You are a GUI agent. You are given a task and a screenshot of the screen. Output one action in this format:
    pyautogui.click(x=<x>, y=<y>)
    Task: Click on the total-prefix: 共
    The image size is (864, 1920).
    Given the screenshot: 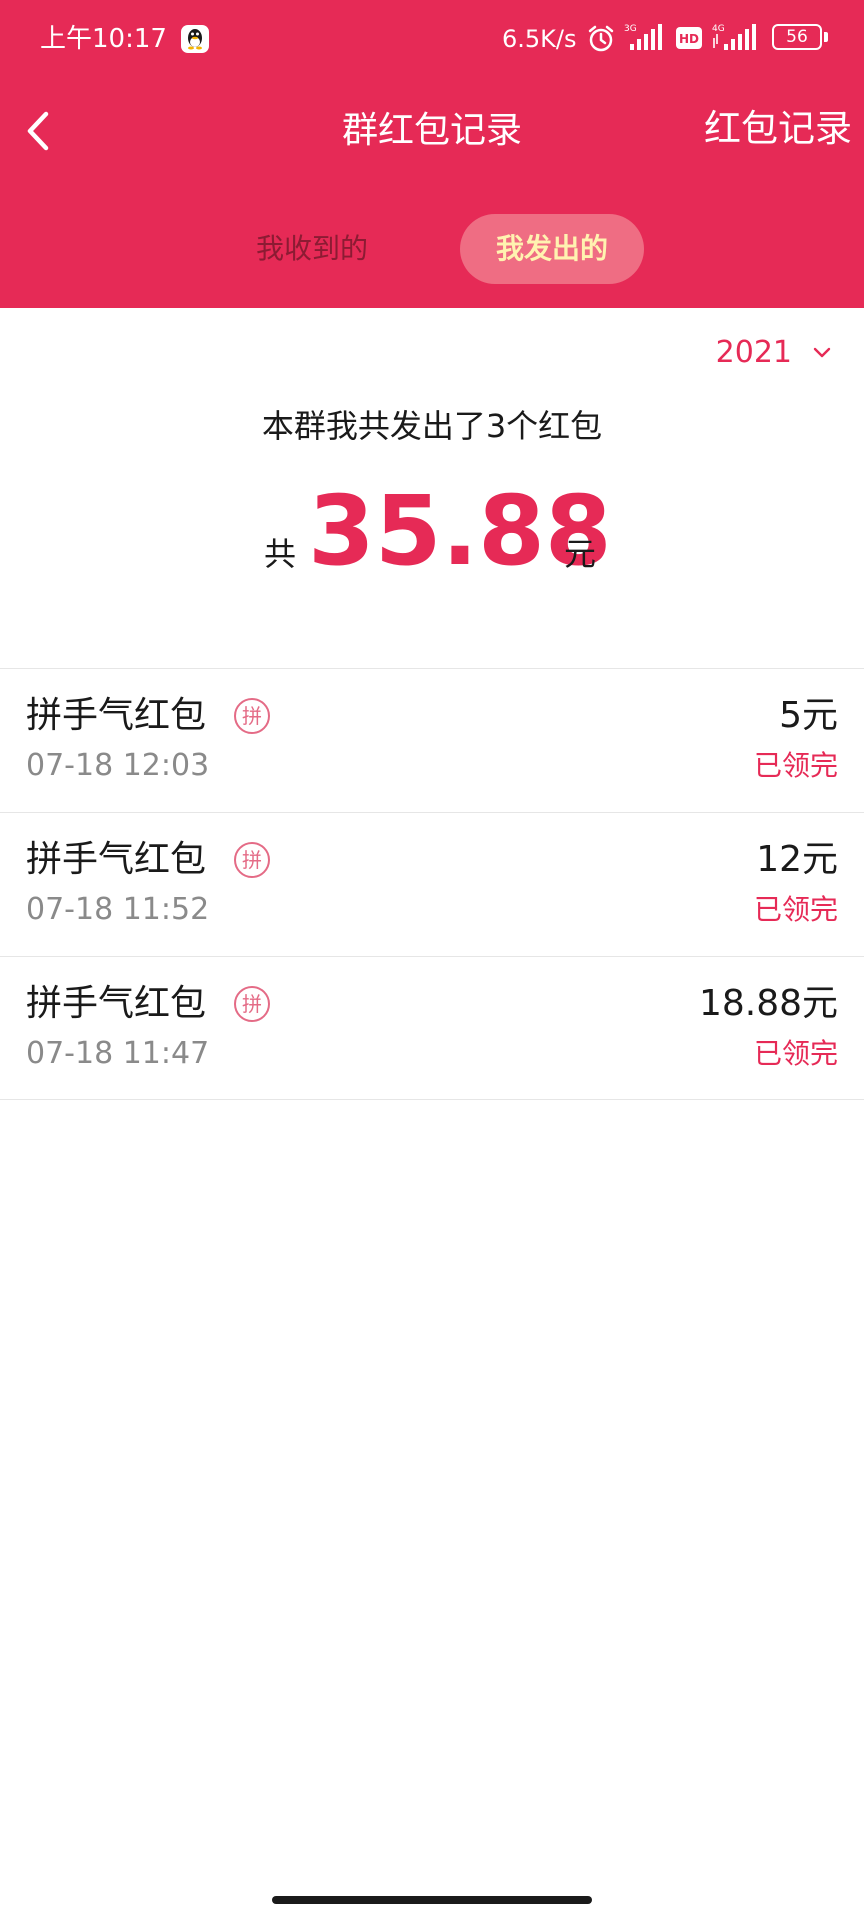 What is the action you would take?
    pyautogui.click(x=280, y=554)
    